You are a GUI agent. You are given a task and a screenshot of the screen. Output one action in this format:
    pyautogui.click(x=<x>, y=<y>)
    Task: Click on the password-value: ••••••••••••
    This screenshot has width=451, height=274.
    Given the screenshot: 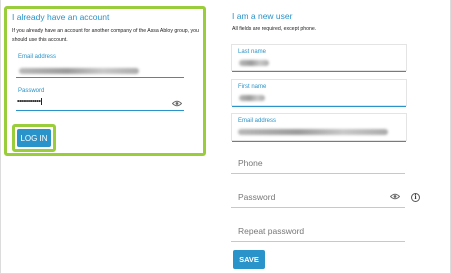 What is the action you would take?
    pyautogui.click(x=30, y=102)
    